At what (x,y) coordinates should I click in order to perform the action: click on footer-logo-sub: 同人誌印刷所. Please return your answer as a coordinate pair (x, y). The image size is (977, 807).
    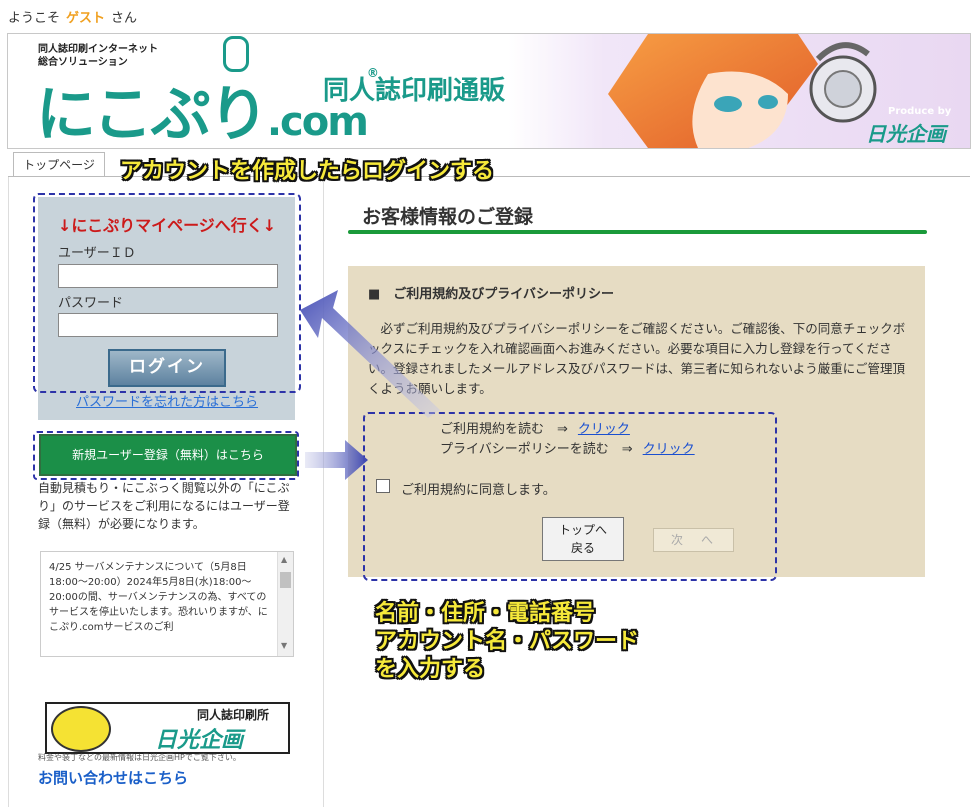
    Looking at the image, I should click on (233, 715).